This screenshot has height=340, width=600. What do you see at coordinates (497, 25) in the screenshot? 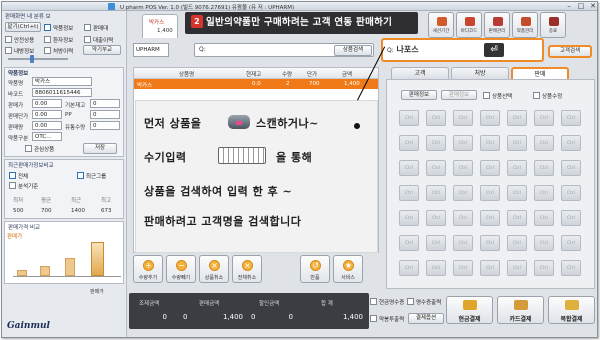
I see `sales-mgmt-button: 판매관리` at bounding box center [497, 25].